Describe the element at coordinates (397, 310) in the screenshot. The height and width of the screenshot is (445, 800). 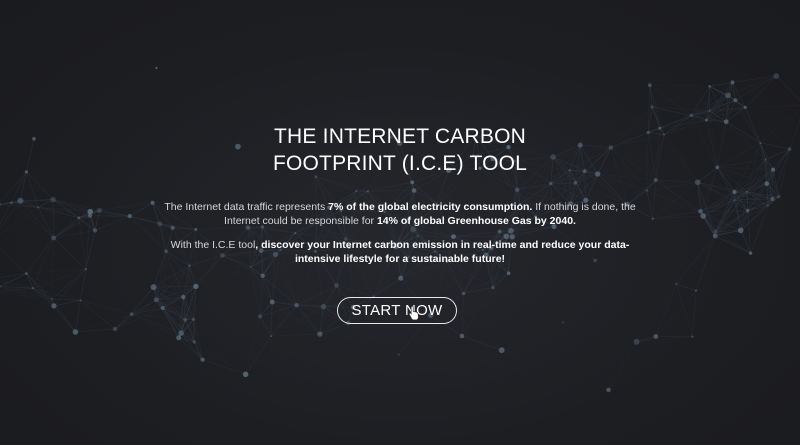
I see `start-now-button: START NOW` at that location.